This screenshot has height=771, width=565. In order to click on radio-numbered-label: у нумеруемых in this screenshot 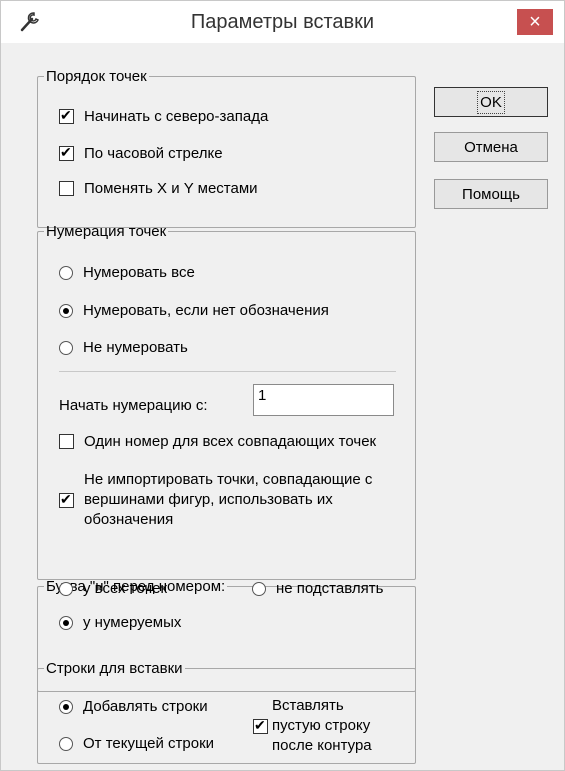, I will do `click(132, 622)`.